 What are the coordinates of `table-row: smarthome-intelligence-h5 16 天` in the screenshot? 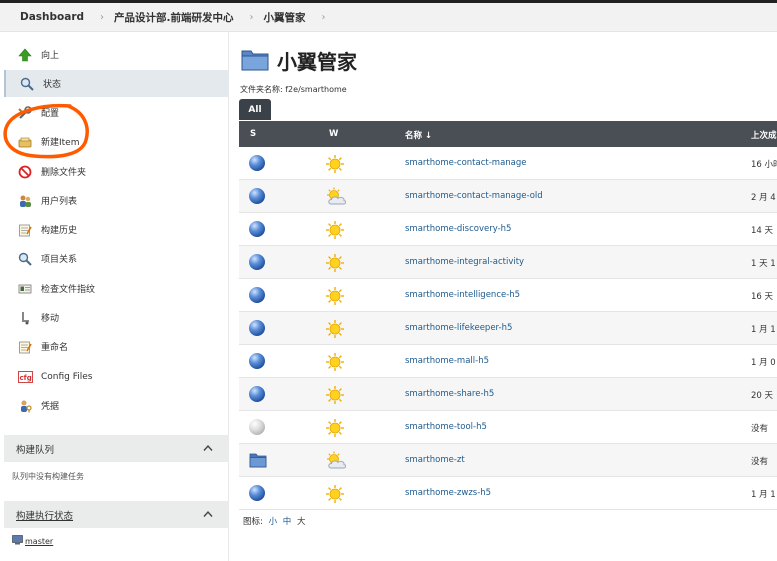 It's located at (508, 295).